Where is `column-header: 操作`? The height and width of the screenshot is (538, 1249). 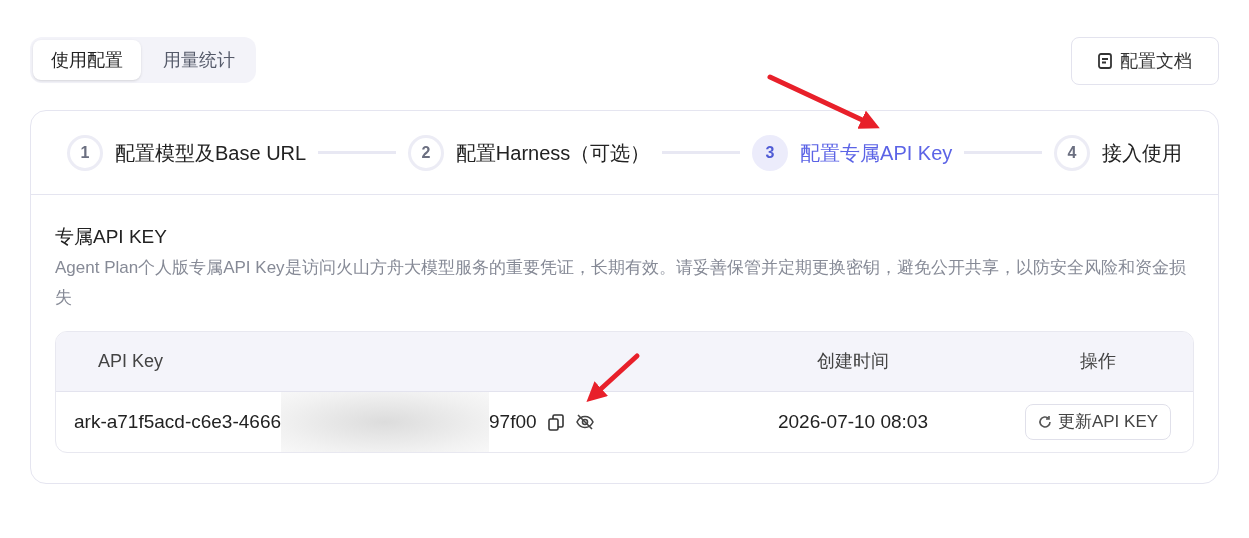 column-header: 操作 is located at coordinates (1098, 361).